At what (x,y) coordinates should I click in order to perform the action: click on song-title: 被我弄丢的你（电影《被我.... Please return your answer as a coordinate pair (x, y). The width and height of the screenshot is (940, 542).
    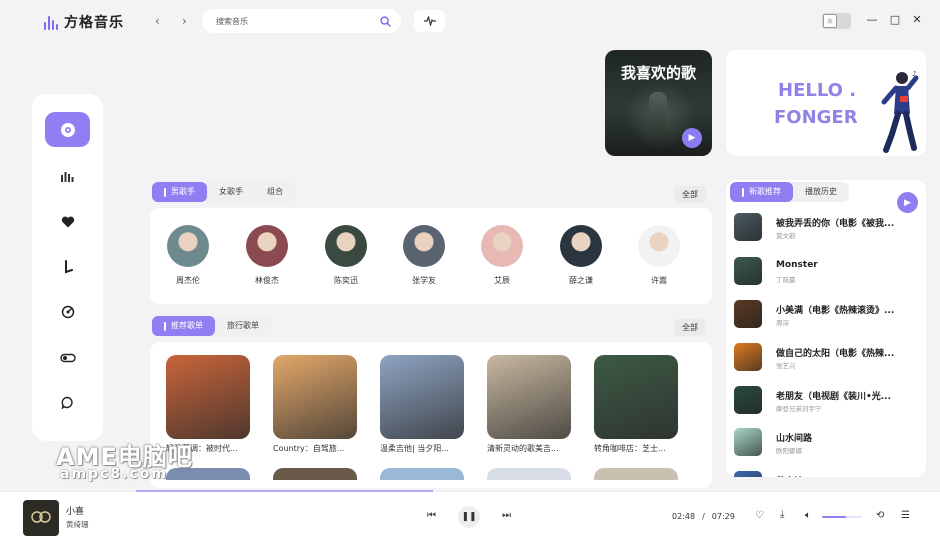
    Looking at the image, I should click on (835, 224).